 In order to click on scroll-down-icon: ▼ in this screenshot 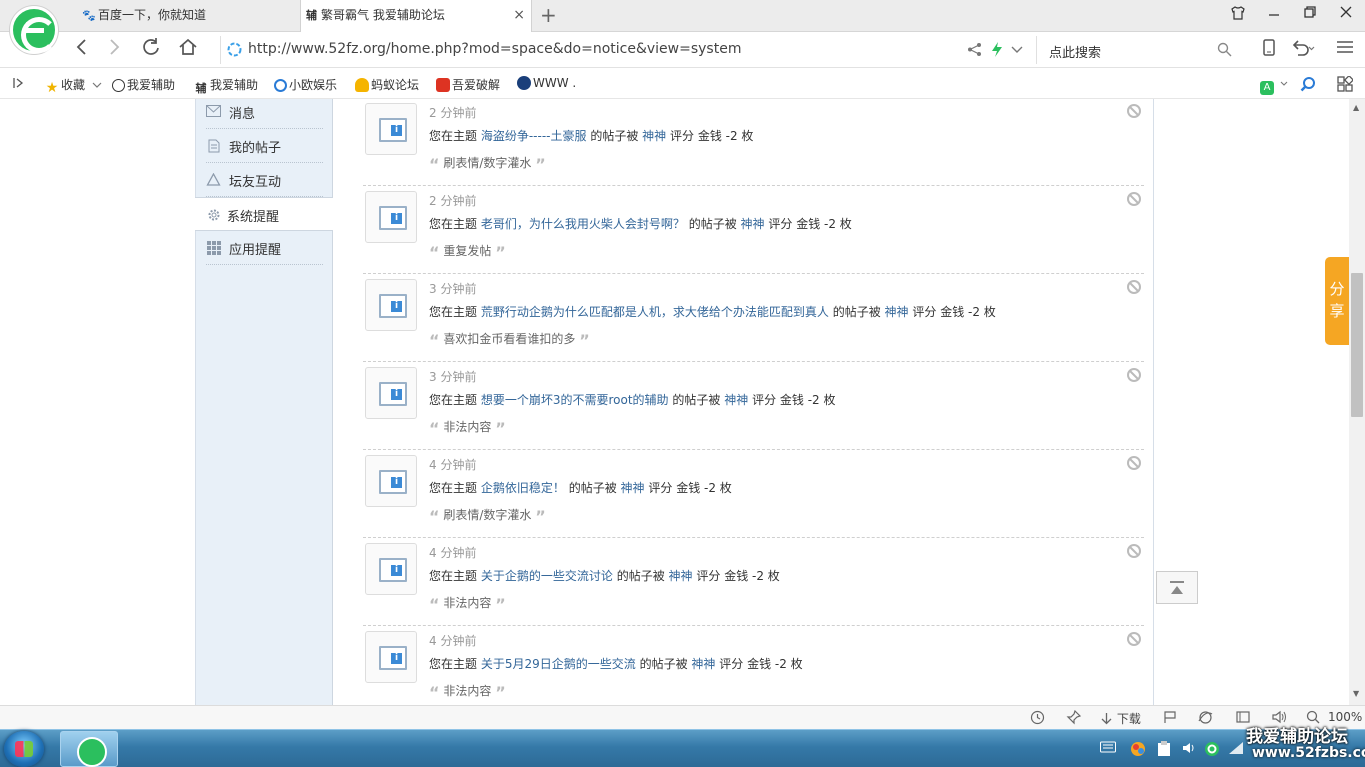, I will do `click(1356, 693)`.